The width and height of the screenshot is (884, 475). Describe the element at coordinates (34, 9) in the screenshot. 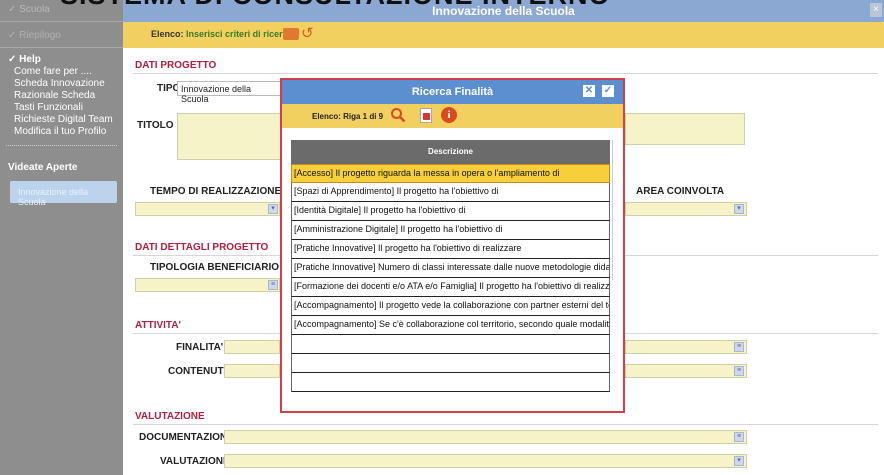

I see `sidebar-item-label: Scuola` at that location.